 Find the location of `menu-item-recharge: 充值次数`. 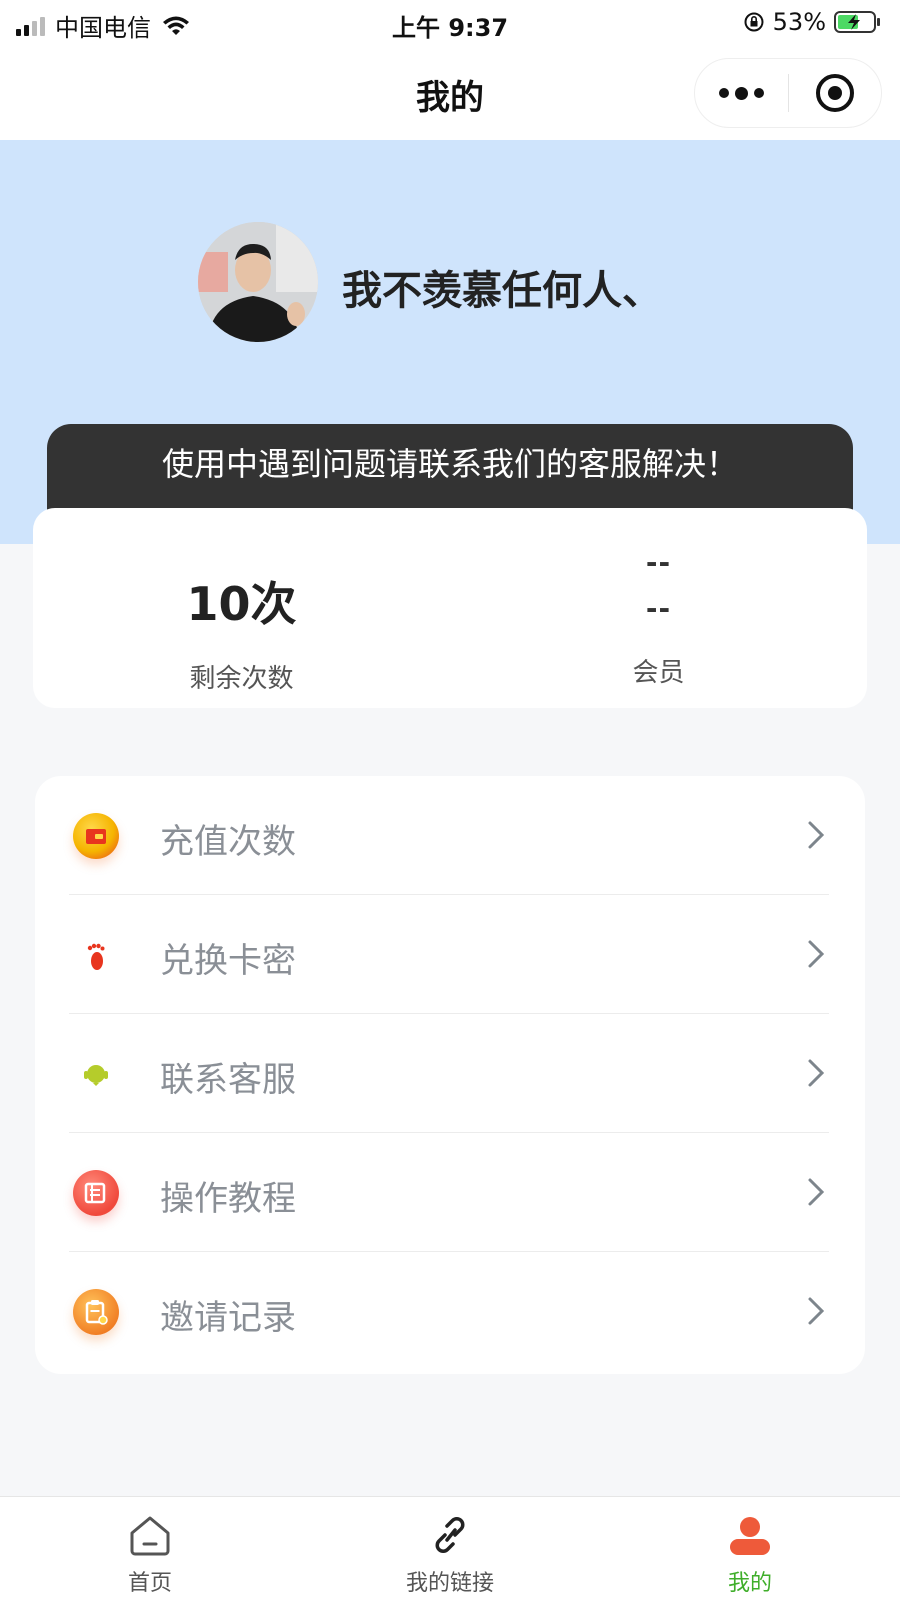

menu-item-recharge: 充值次数 is located at coordinates (450, 835).